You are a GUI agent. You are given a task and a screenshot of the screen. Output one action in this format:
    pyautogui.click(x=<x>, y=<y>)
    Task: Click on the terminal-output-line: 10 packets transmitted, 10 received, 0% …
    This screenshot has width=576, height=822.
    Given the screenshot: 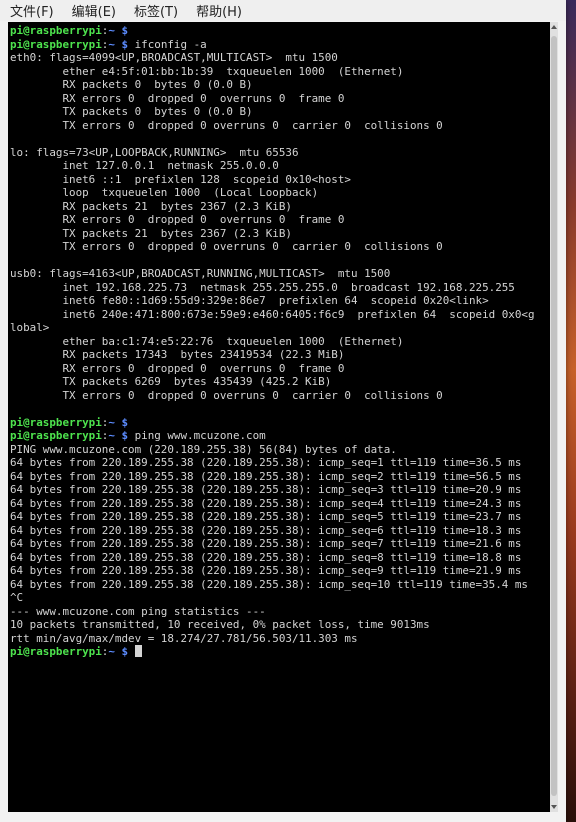 What is the action you would take?
    pyautogui.click(x=220, y=624)
    